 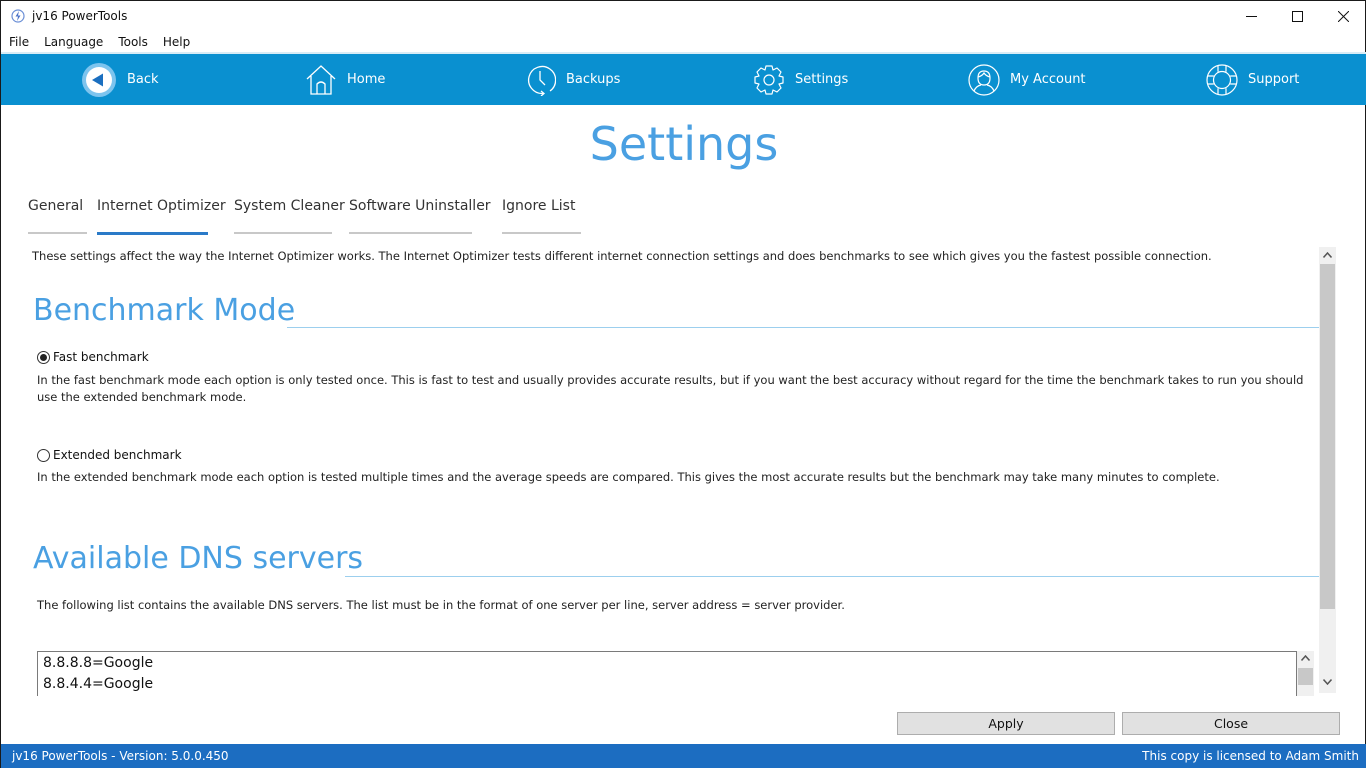 I want to click on main-scrollbar, so click(x=1327, y=470).